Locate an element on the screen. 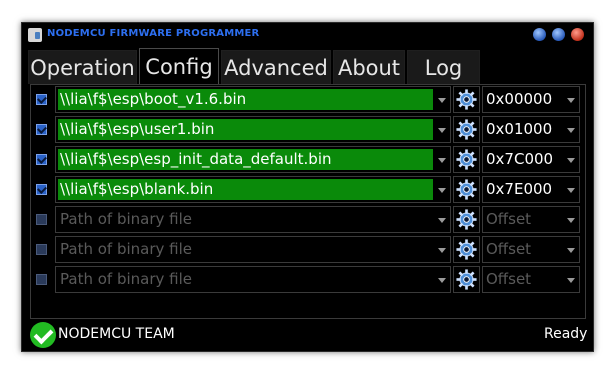 Image resolution: width=613 pixels, height=373 pixels. binary-path-combo: \\lia\f$\esp\user1.bin is located at coordinates (253, 129).